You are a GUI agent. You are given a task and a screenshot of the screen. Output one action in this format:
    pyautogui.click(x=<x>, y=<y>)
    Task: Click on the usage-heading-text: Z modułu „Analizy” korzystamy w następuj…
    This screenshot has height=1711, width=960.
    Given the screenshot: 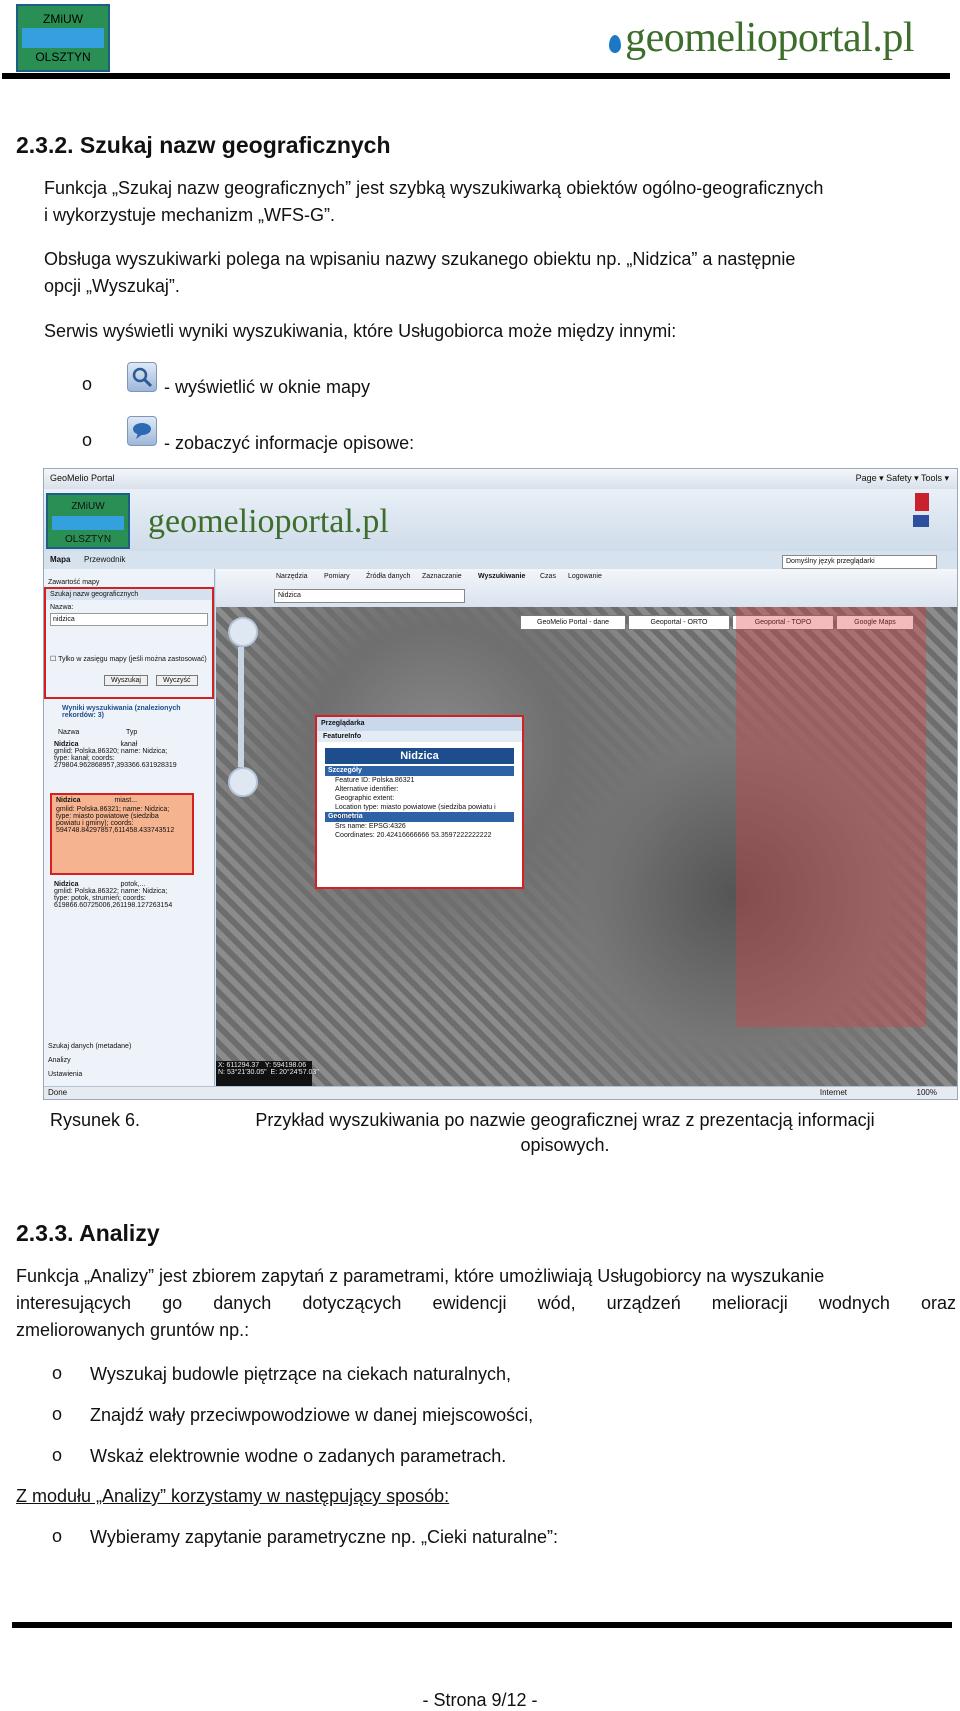 What is the action you would take?
    pyautogui.click(x=233, y=1496)
    